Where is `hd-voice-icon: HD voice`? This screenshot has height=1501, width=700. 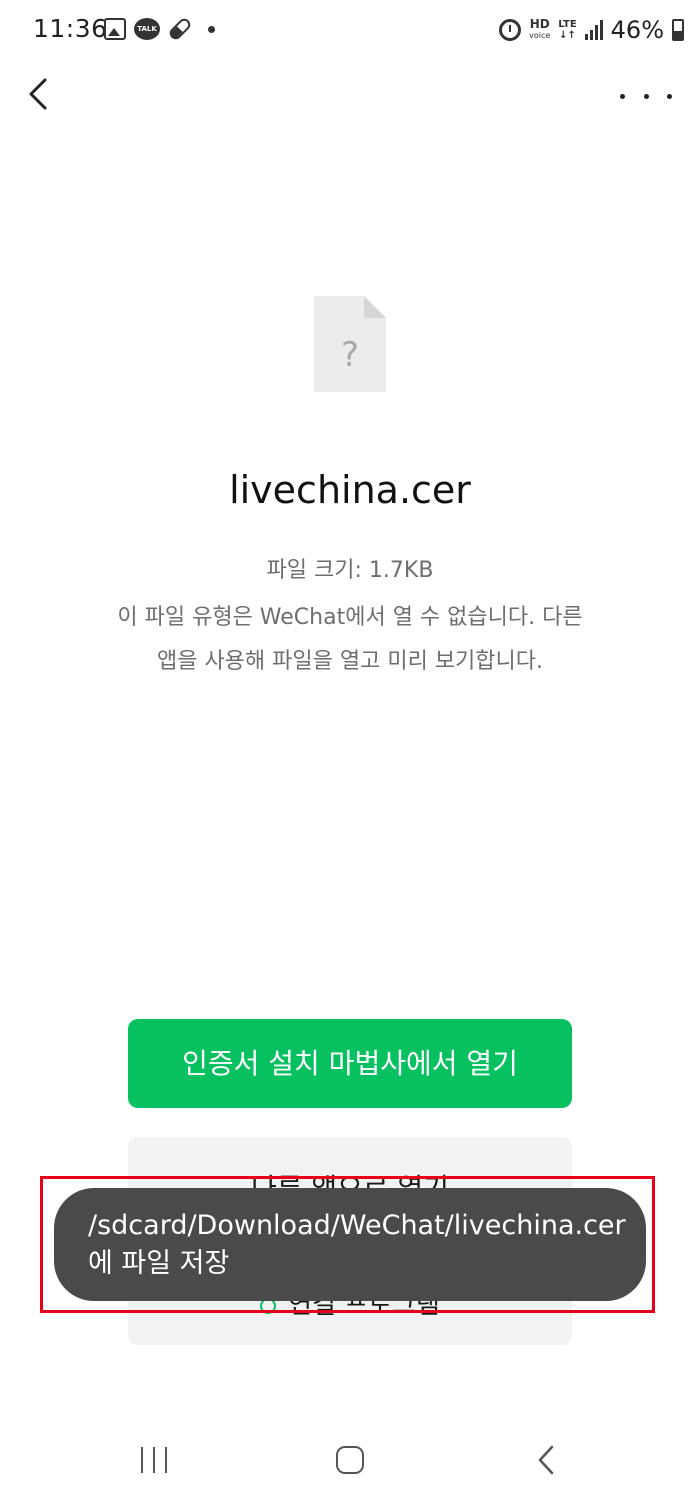
hd-voice-icon: HD voice is located at coordinates (540, 29).